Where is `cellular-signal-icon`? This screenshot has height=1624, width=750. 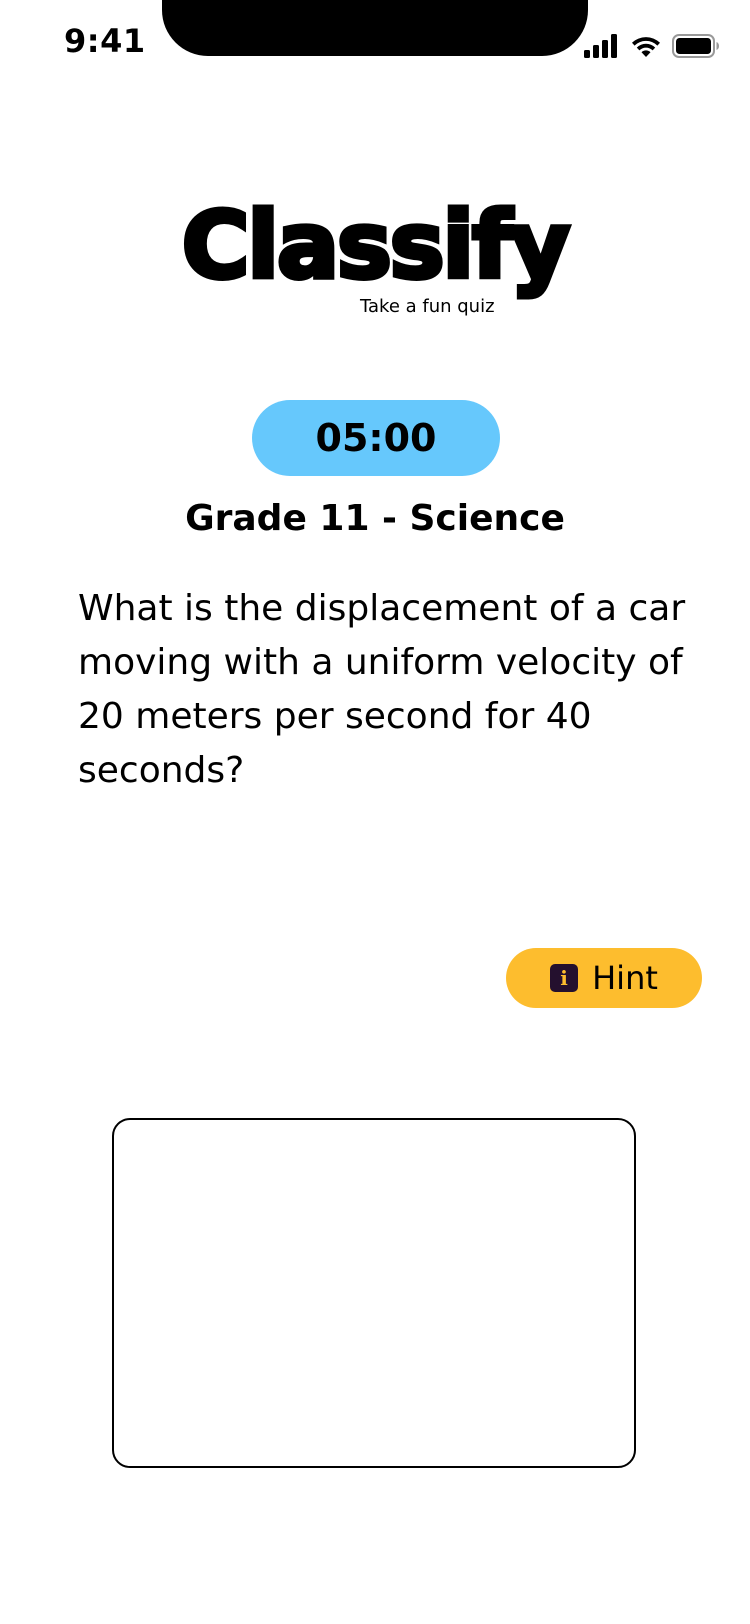 cellular-signal-icon is located at coordinates (600, 46).